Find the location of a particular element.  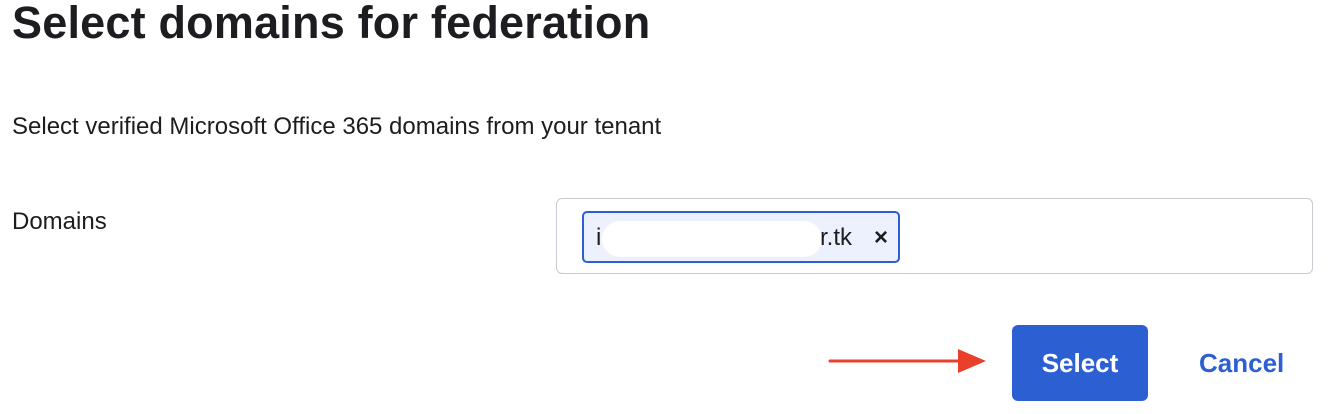

domain-chip: i r.tk × is located at coordinates (741, 237).